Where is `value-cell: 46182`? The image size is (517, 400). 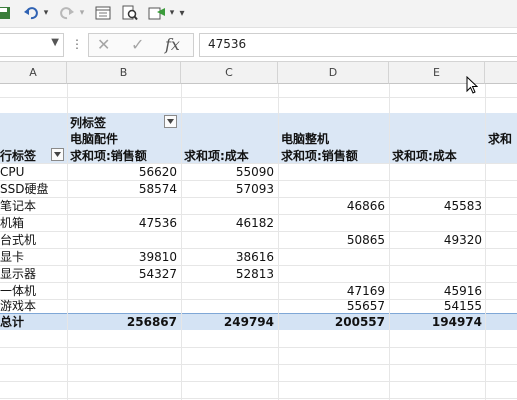
value-cell: 46182 is located at coordinates (234, 223).